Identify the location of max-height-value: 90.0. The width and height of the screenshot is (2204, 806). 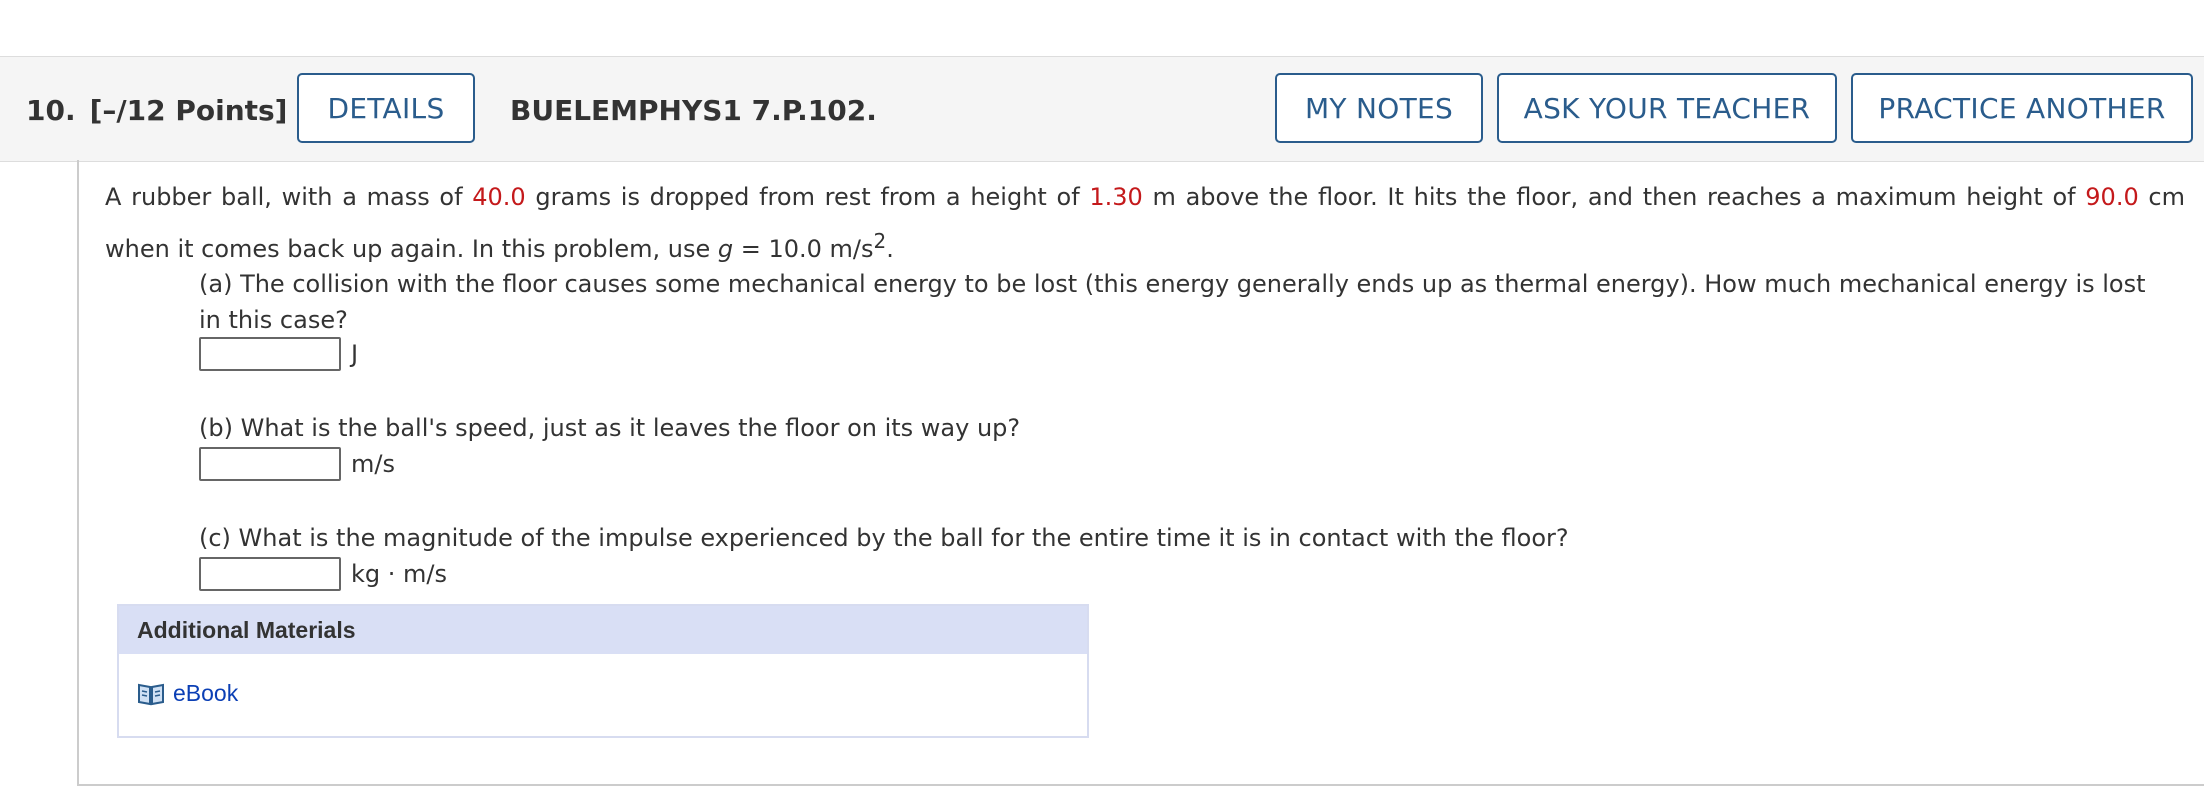
(2112, 197).